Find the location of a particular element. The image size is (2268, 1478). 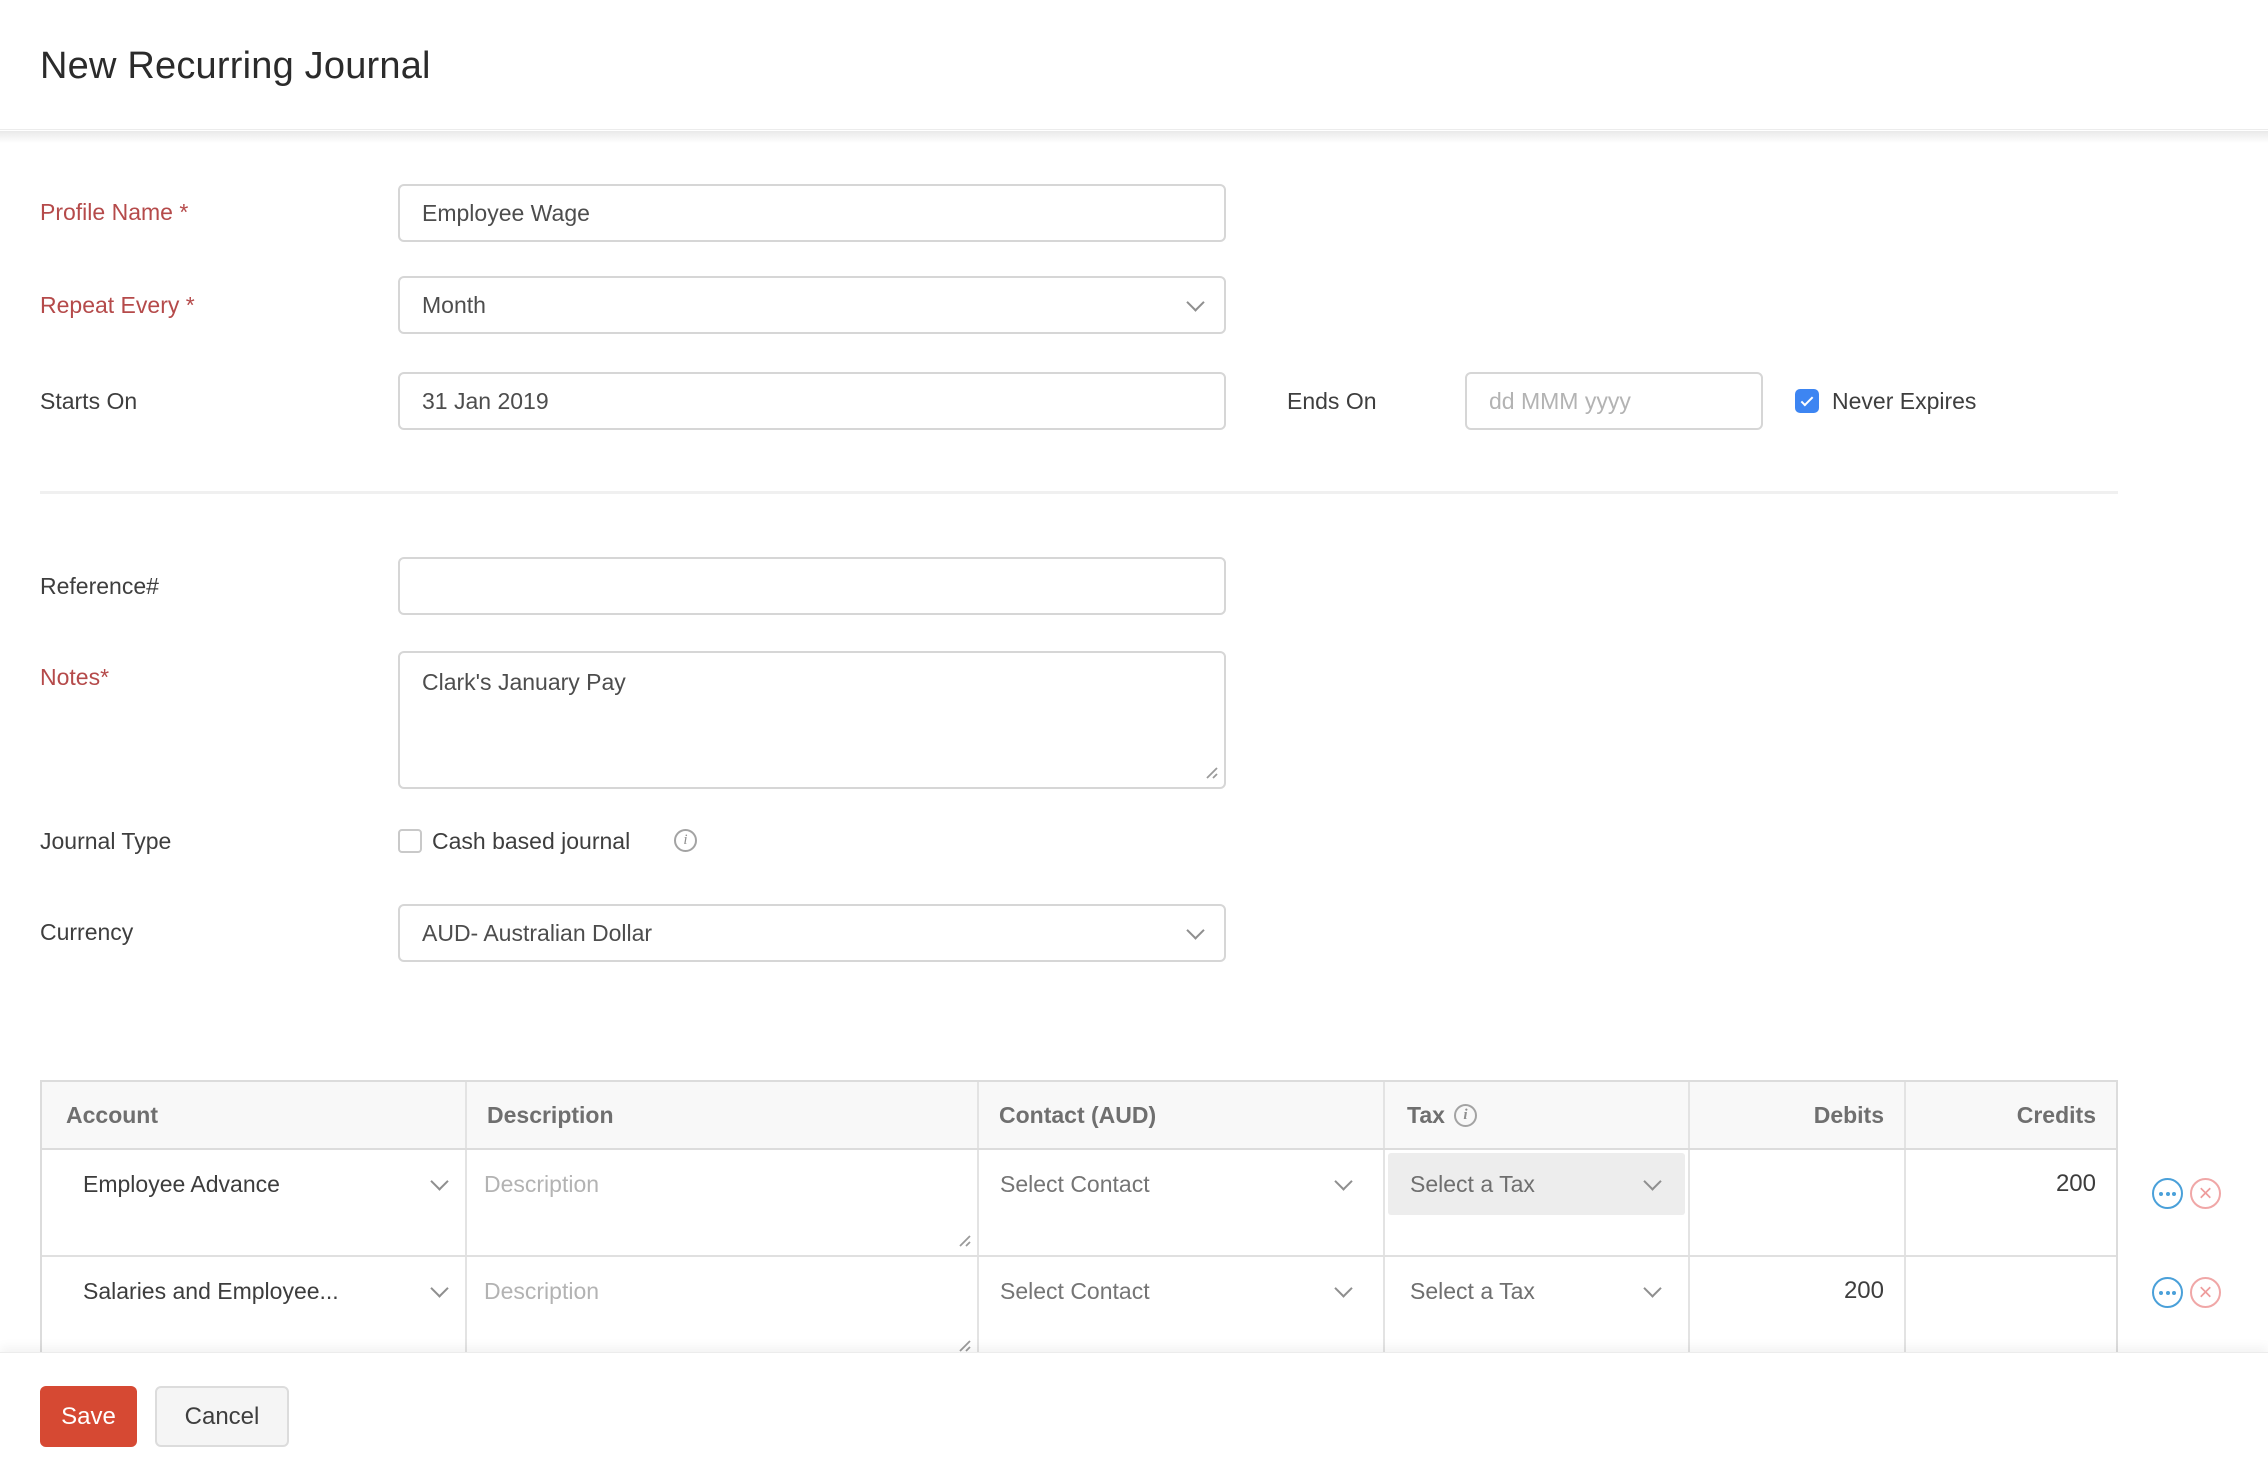

journal-type-label: Journal Type is located at coordinates (106, 841).